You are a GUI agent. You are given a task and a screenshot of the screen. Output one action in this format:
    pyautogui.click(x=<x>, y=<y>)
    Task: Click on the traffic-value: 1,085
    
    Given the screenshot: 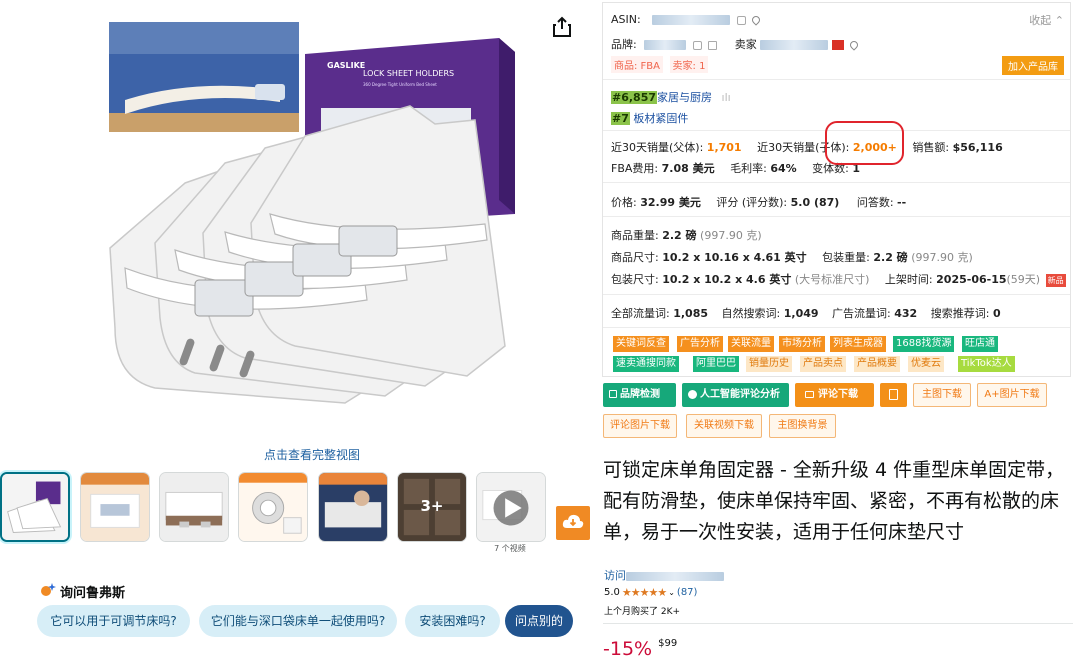 What is the action you would take?
    pyautogui.click(x=691, y=313)
    